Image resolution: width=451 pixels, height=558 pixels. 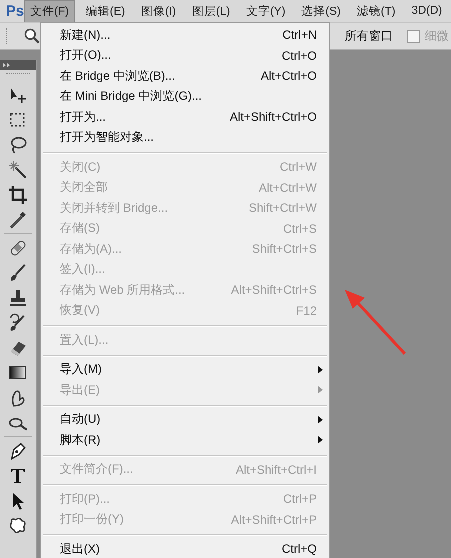 I want to click on pen-icon, so click(x=18, y=450).